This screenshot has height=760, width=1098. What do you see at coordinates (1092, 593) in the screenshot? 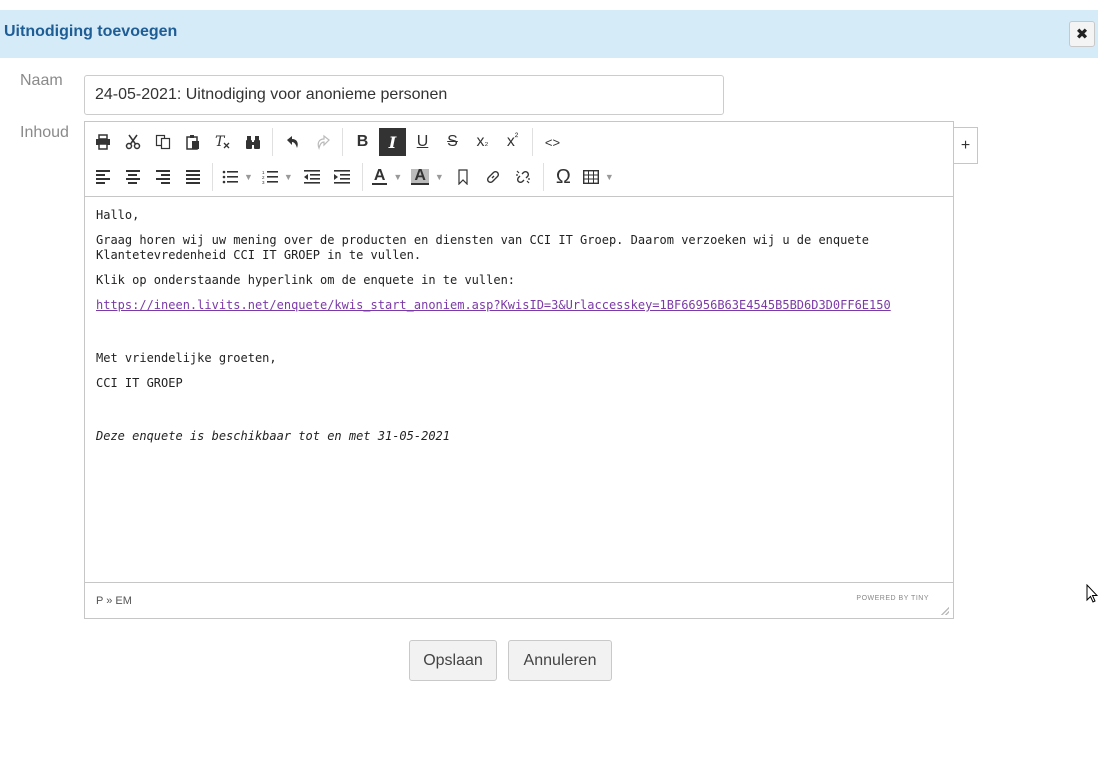
I see `mouse-pointer-icon` at bounding box center [1092, 593].